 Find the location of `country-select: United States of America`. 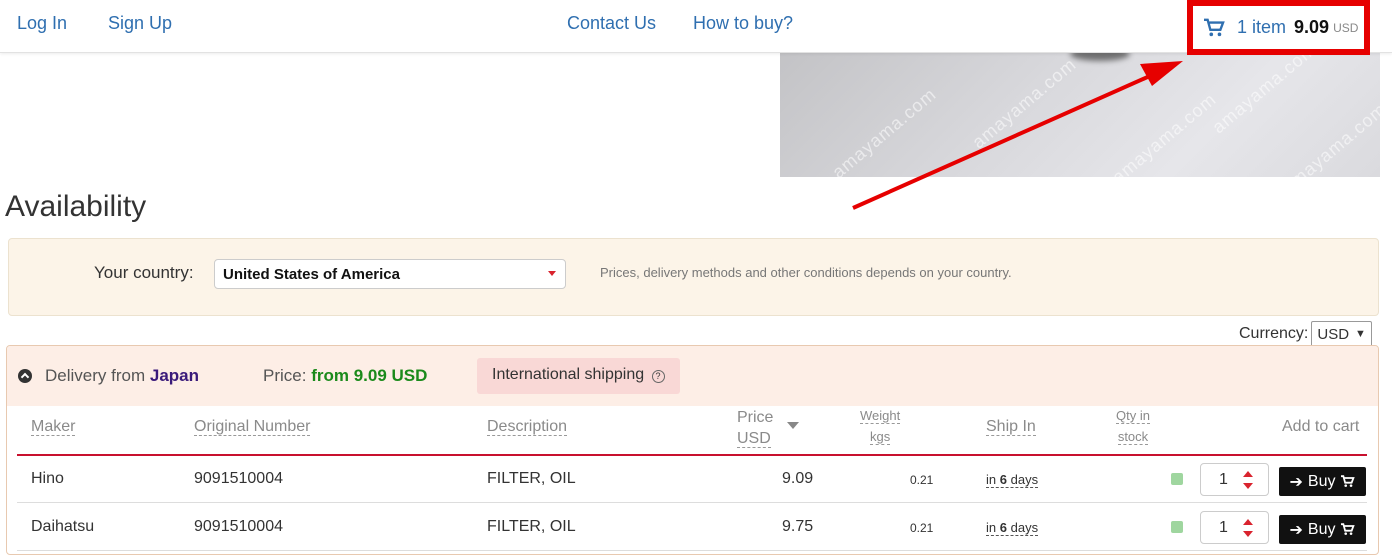

country-select: United States of America is located at coordinates (390, 274).